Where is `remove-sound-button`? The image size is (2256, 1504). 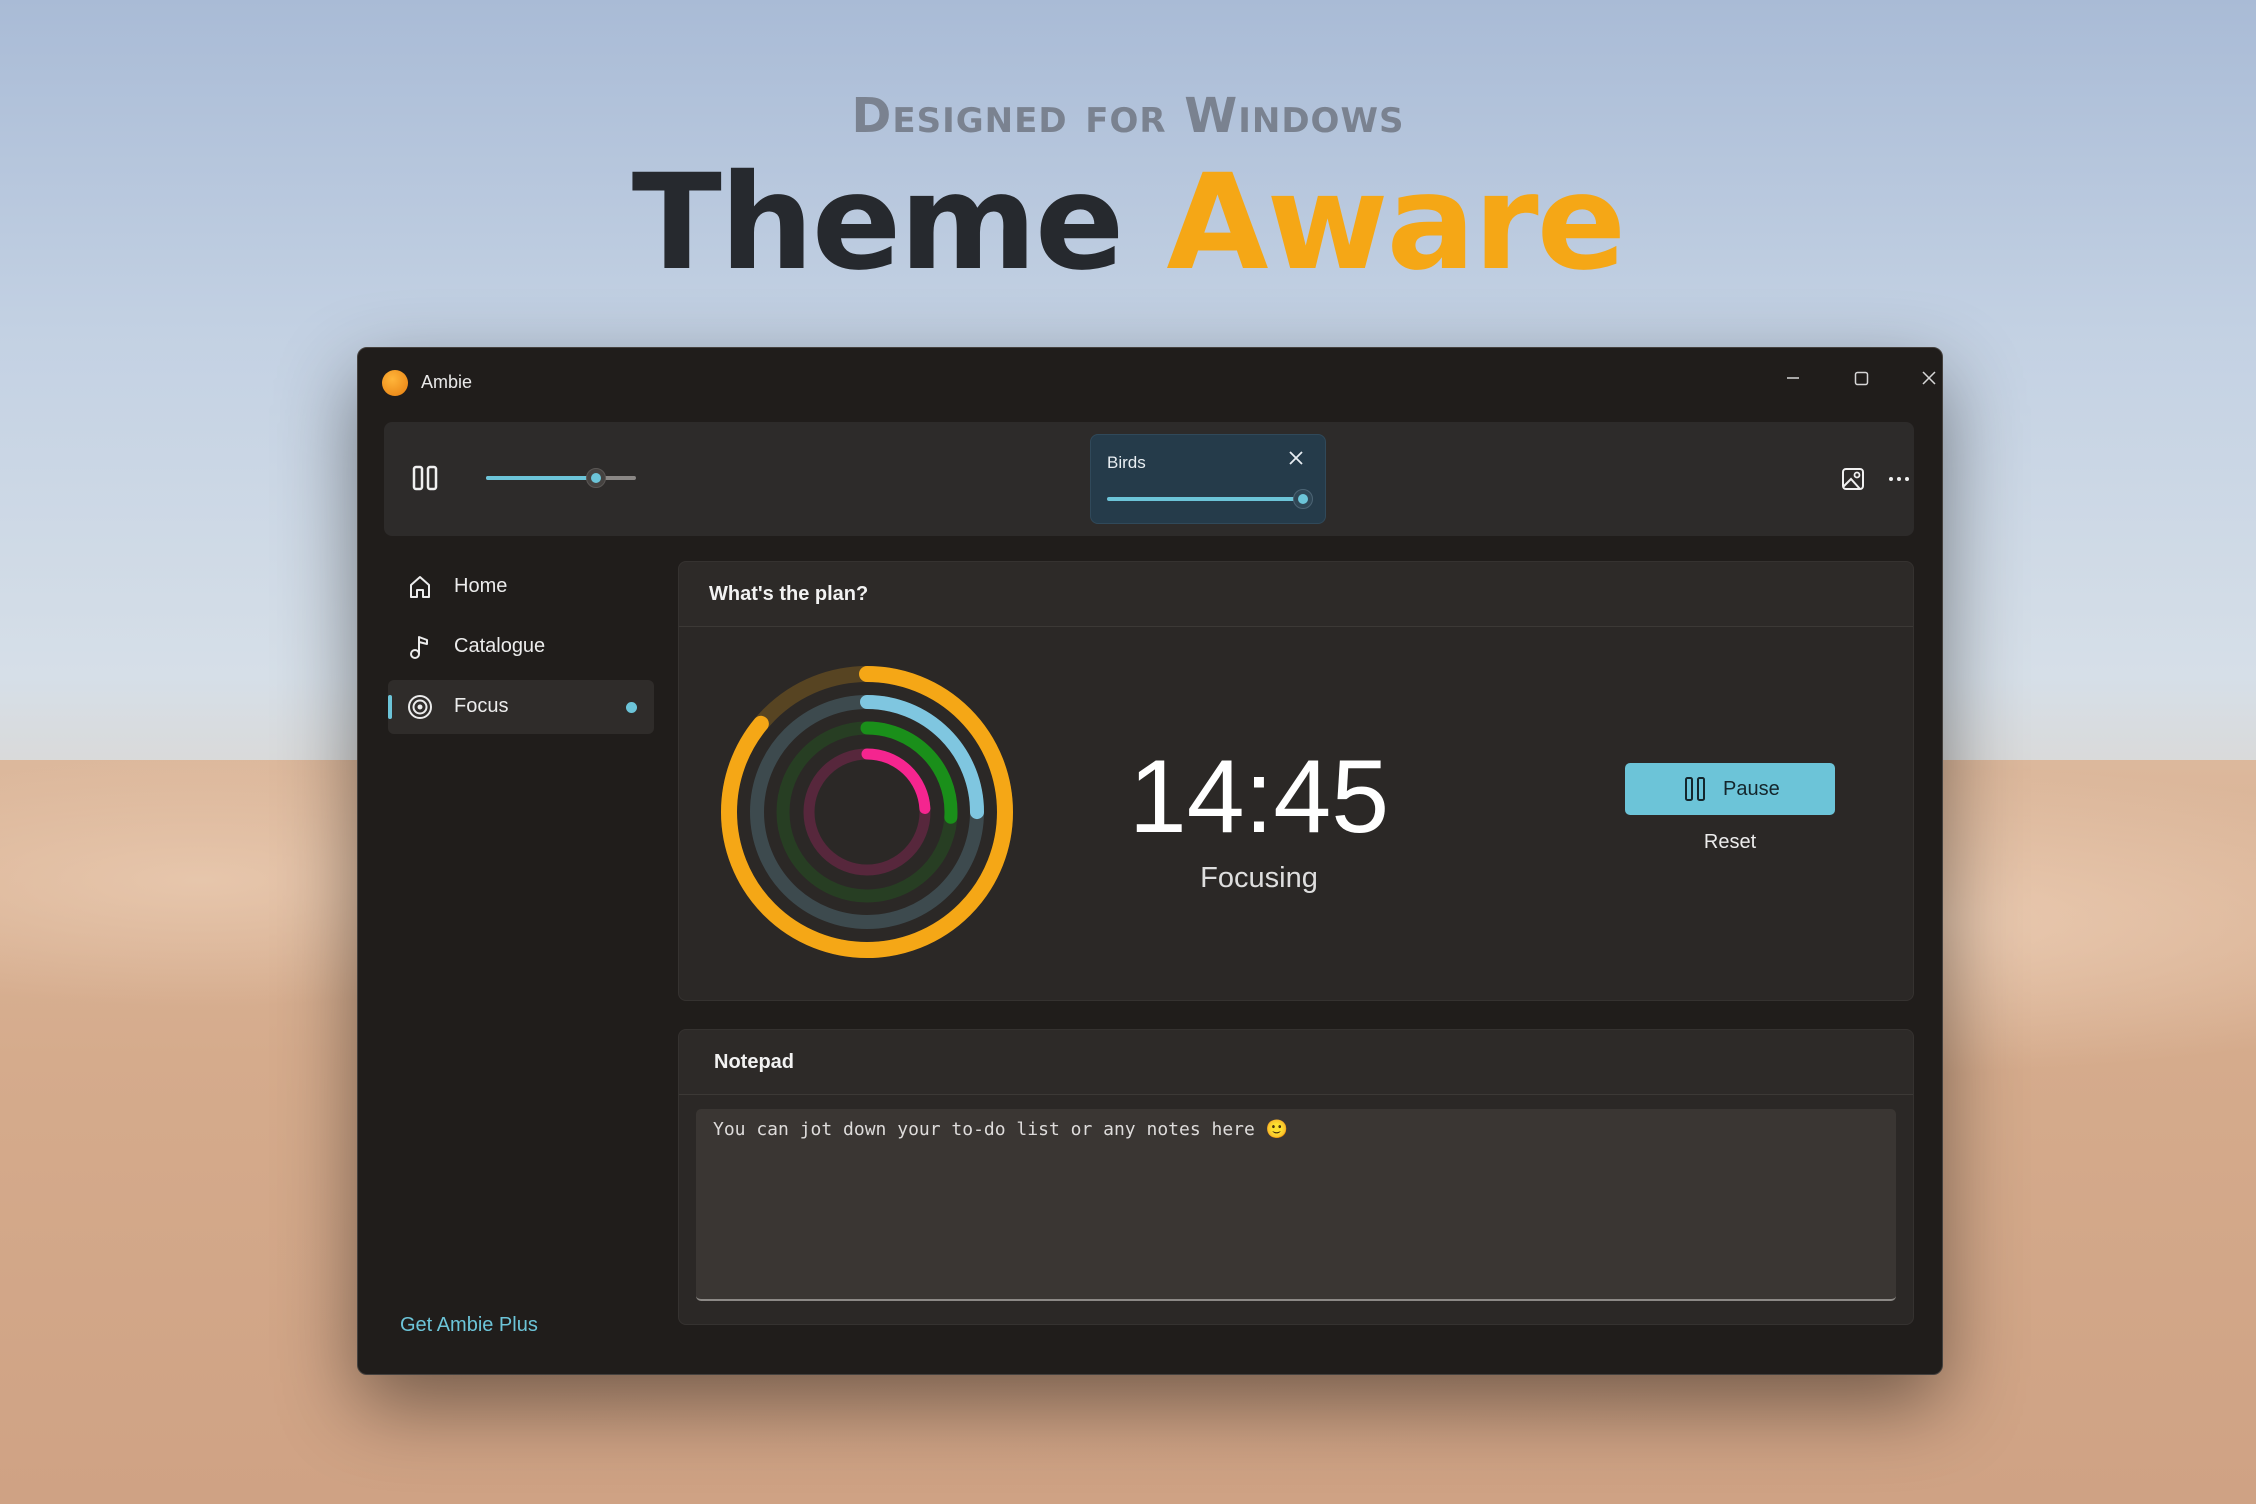 remove-sound-button is located at coordinates (1296, 458).